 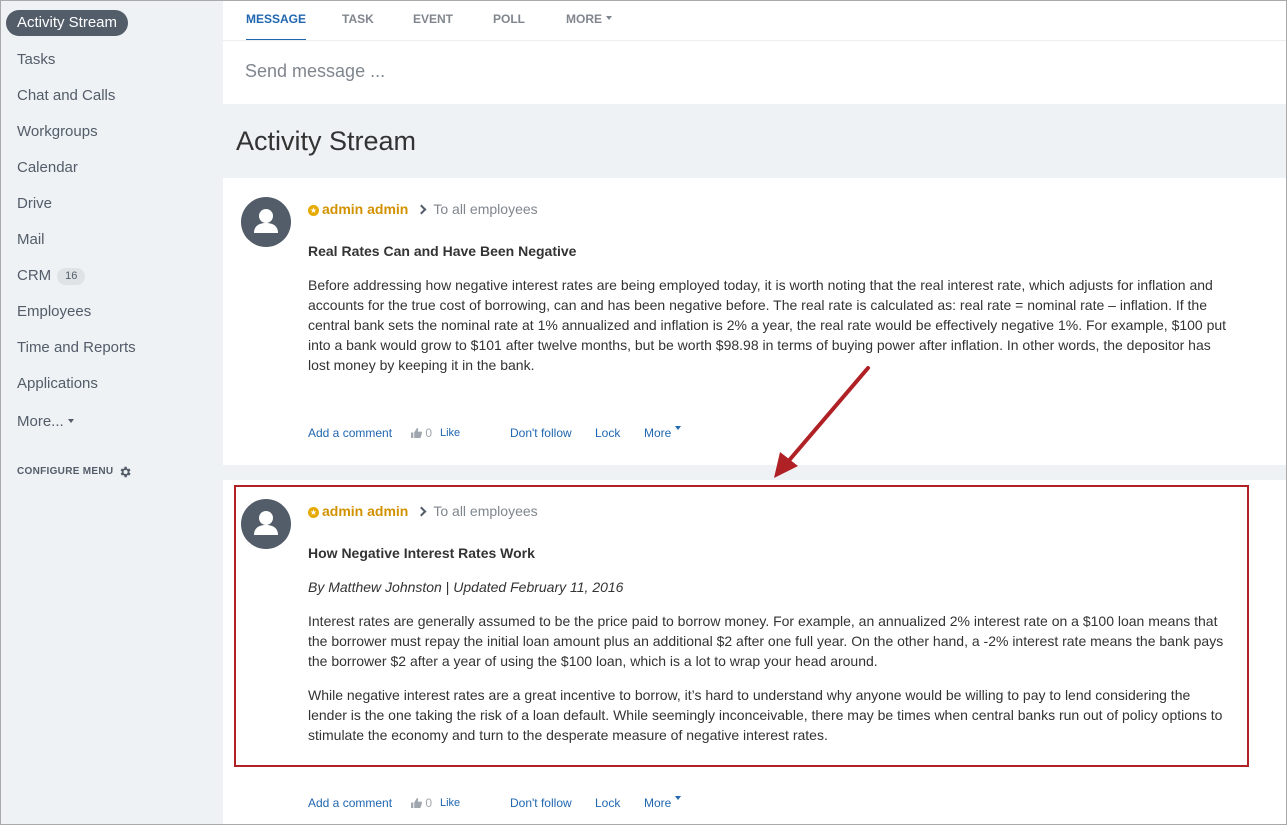 What do you see at coordinates (36, 60) in the screenshot?
I see `sidebar-item-tasks: Tasks` at bounding box center [36, 60].